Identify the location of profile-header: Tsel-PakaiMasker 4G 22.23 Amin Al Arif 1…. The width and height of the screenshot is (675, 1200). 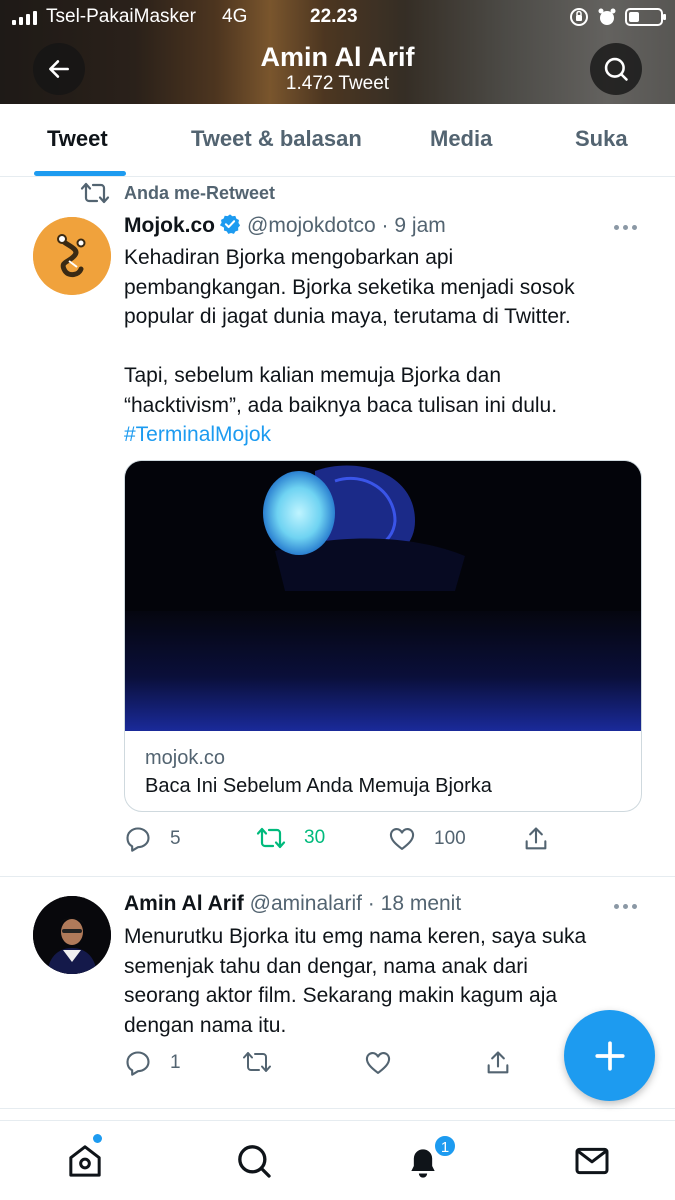
(337, 52).